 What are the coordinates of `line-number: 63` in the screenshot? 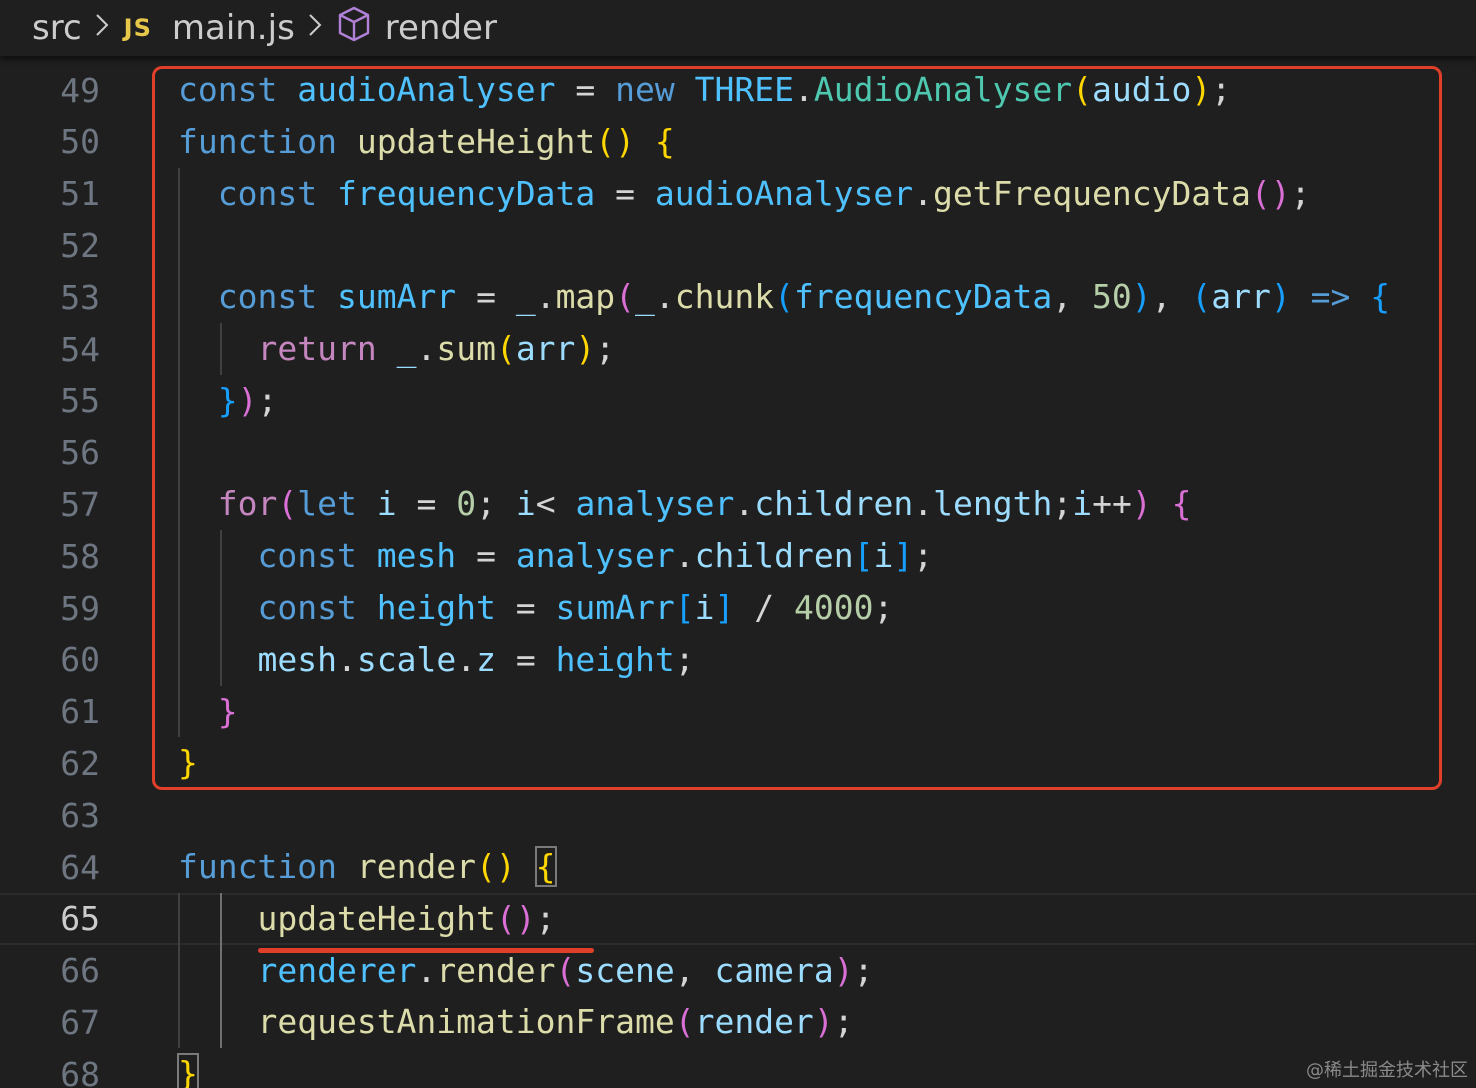 It's located at (80, 815).